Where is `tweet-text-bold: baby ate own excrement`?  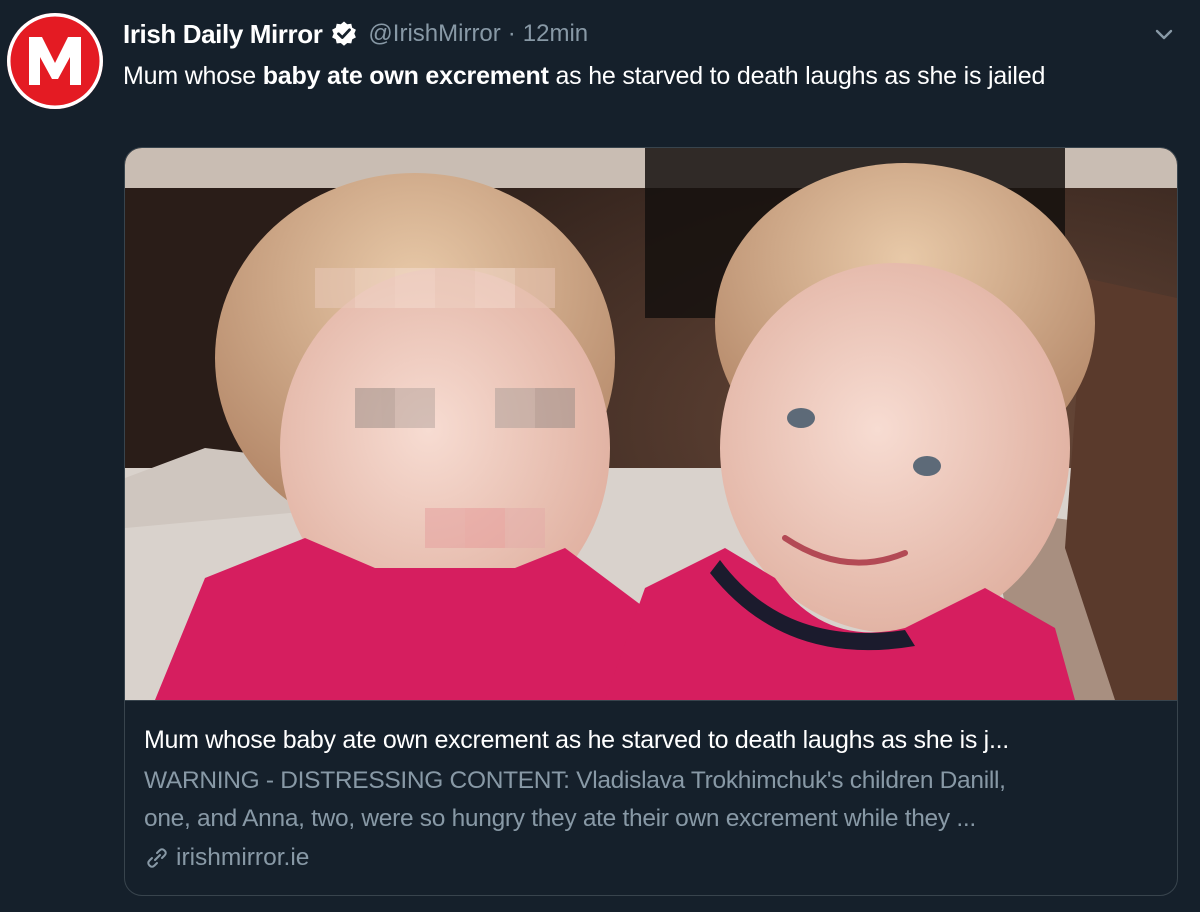 tweet-text-bold: baby ate own excrement is located at coordinates (405, 76).